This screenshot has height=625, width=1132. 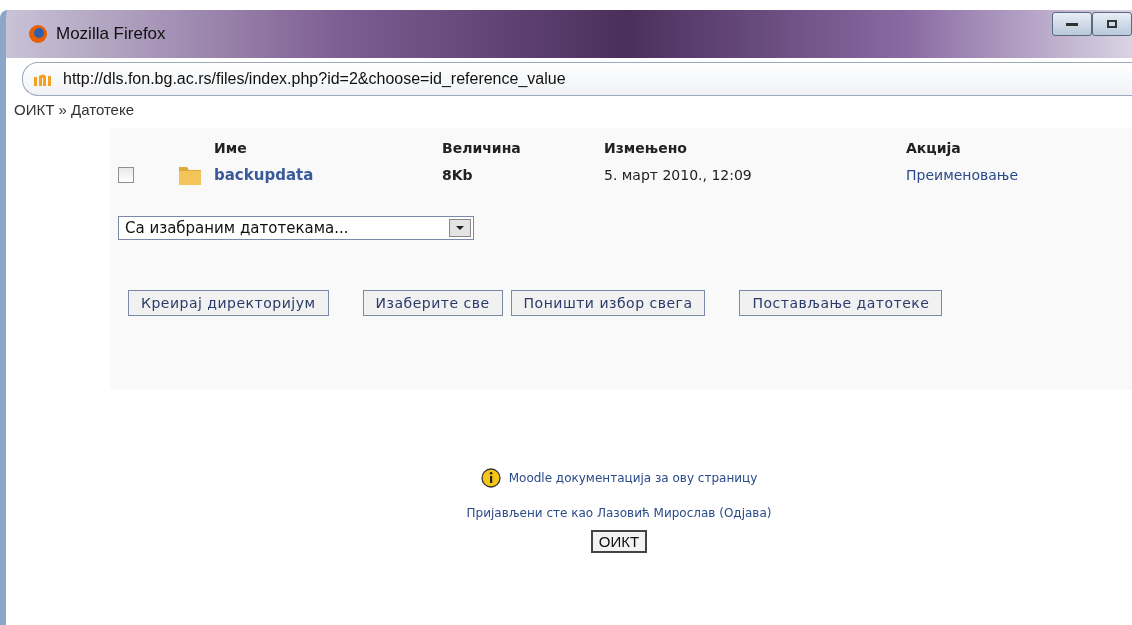 I want to click on window-title: Mozilla Firefox, so click(x=111, y=34).